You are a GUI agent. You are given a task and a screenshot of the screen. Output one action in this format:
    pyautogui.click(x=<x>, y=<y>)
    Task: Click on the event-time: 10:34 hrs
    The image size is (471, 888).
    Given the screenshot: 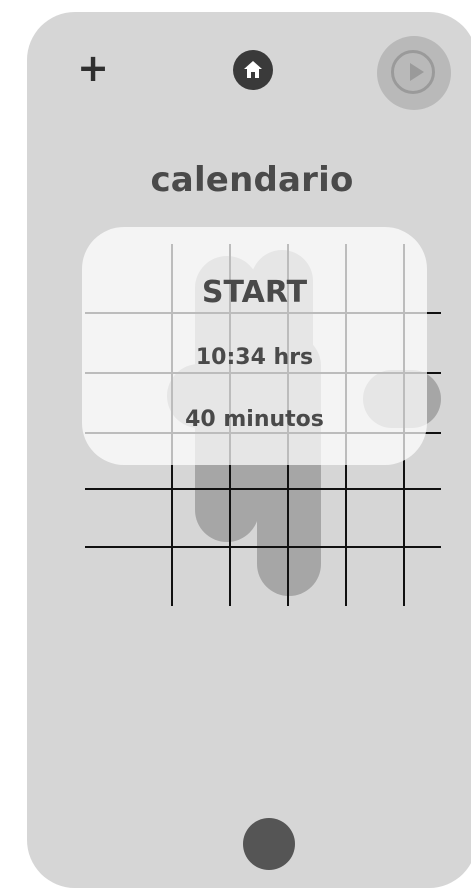 What is the action you would take?
    pyautogui.click(x=254, y=357)
    